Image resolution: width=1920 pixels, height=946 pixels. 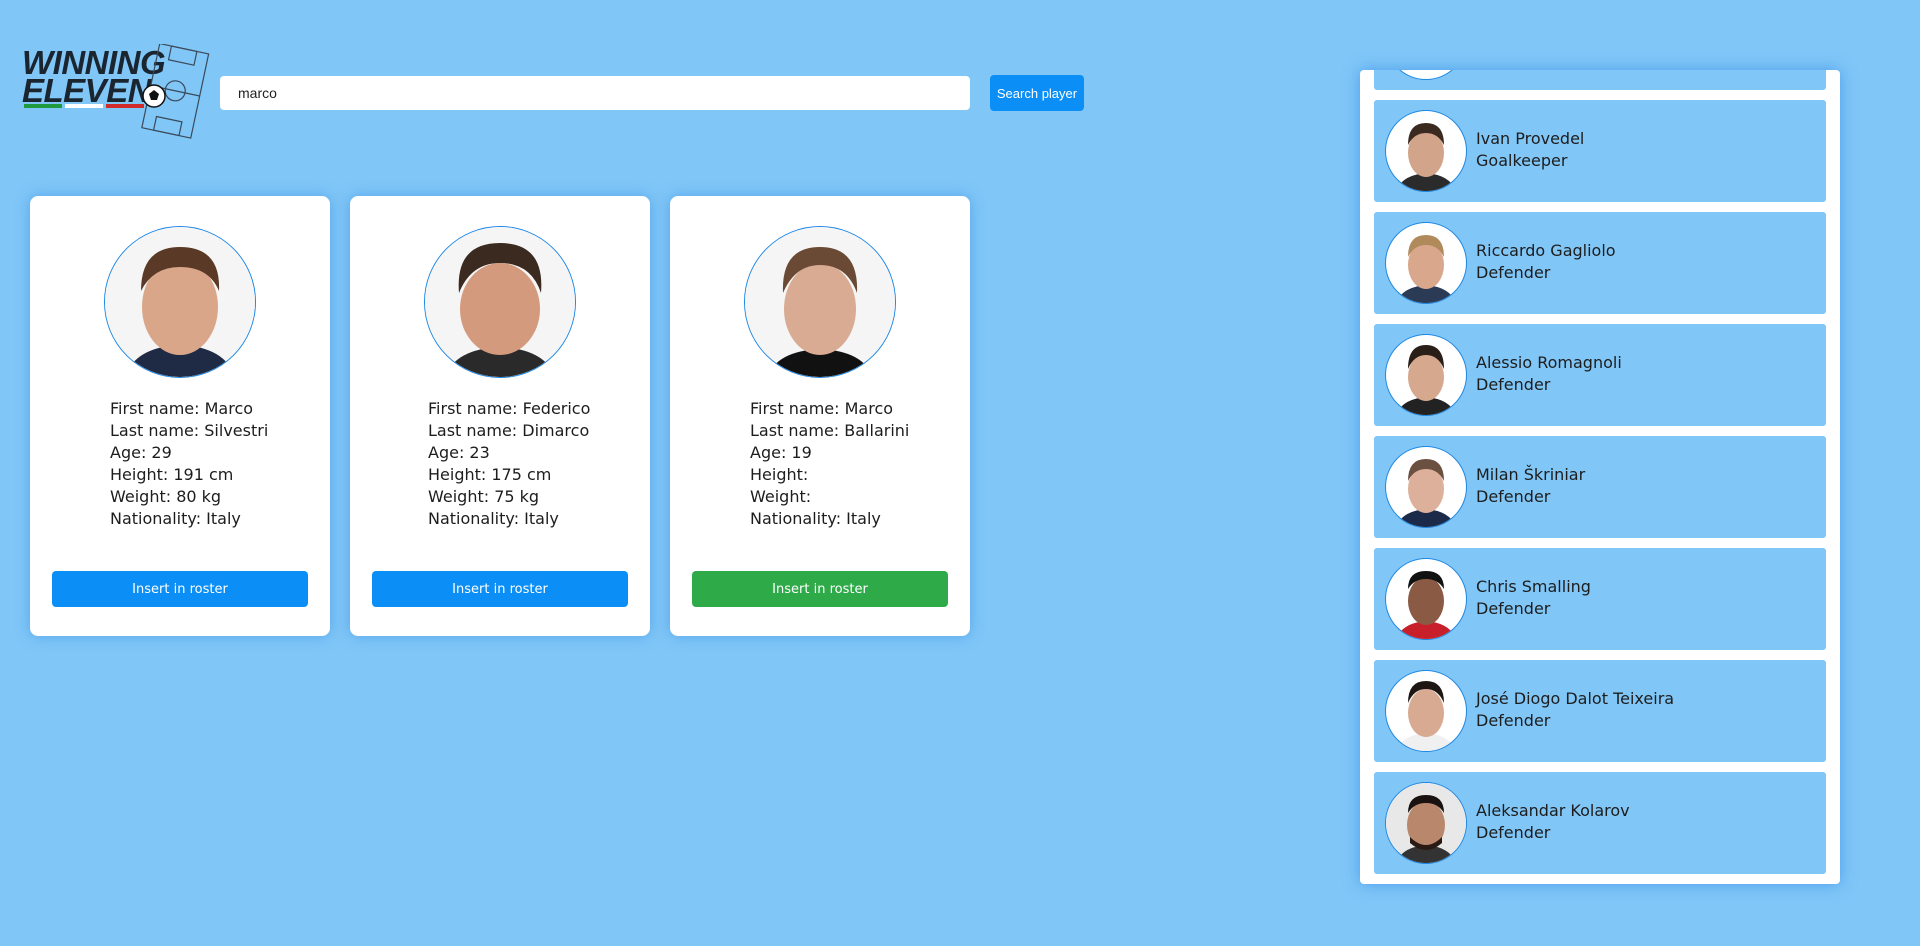 What do you see at coordinates (459, 452) in the screenshot?
I see `age: Age: 23` at bounding box center [459, 452].